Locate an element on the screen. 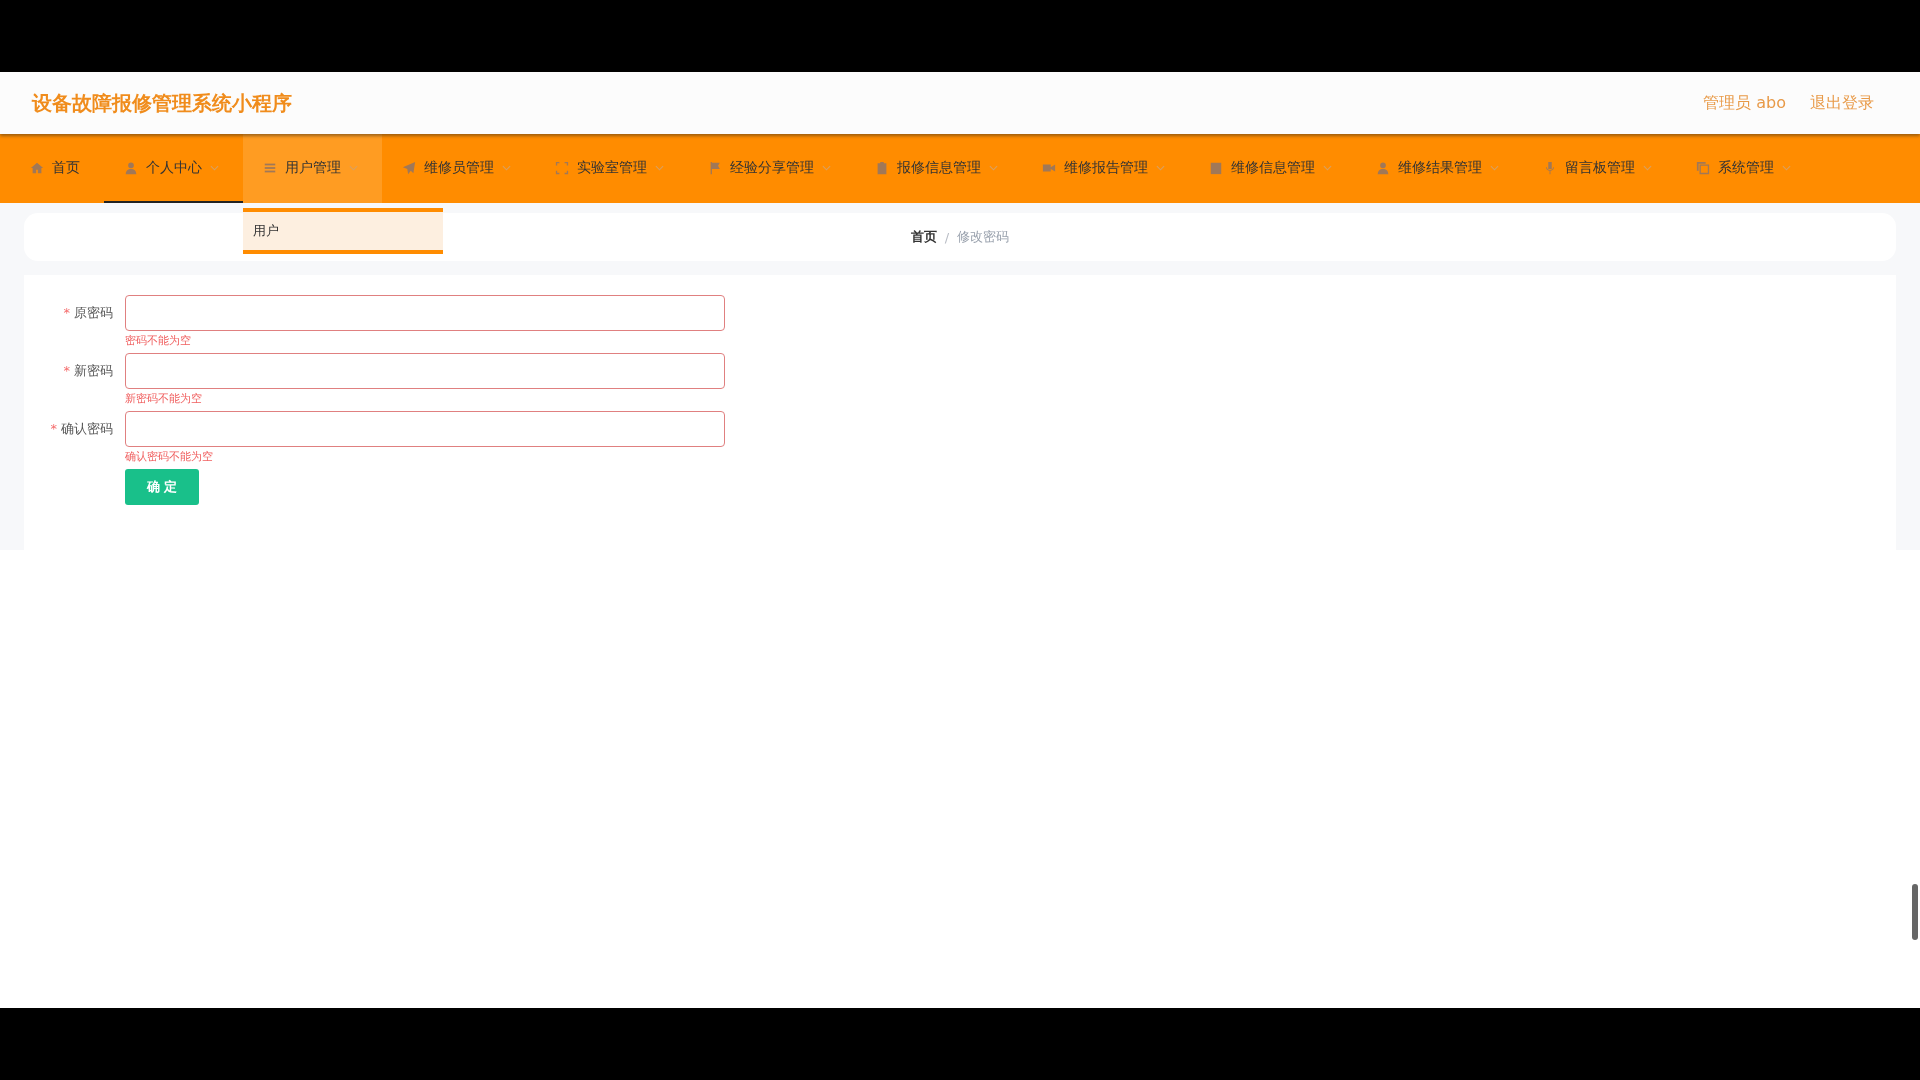 The image size is (1920, 1080). frame-icon is located at coordinates (562, 167).